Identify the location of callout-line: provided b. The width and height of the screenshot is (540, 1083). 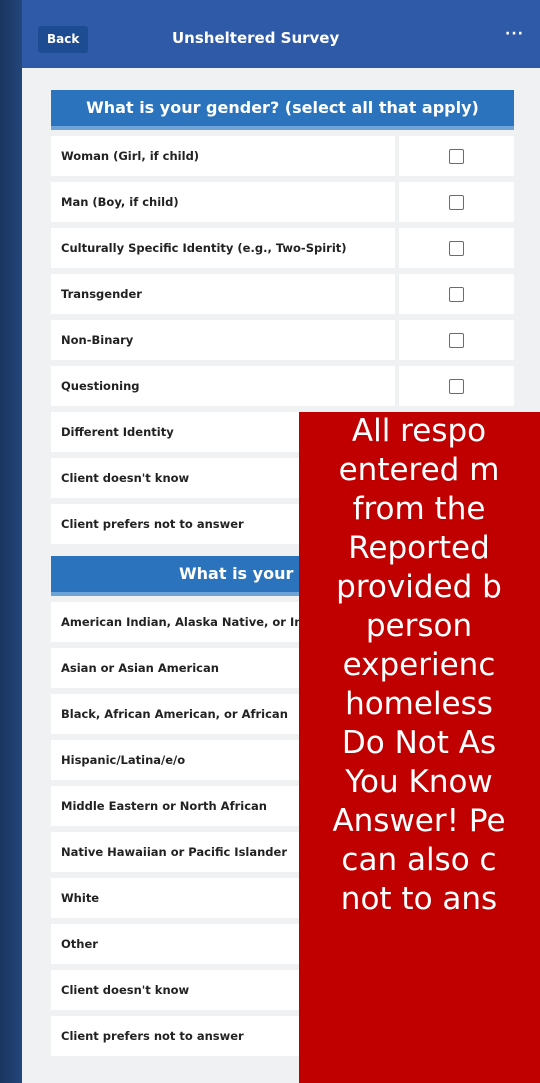
(419, 587).